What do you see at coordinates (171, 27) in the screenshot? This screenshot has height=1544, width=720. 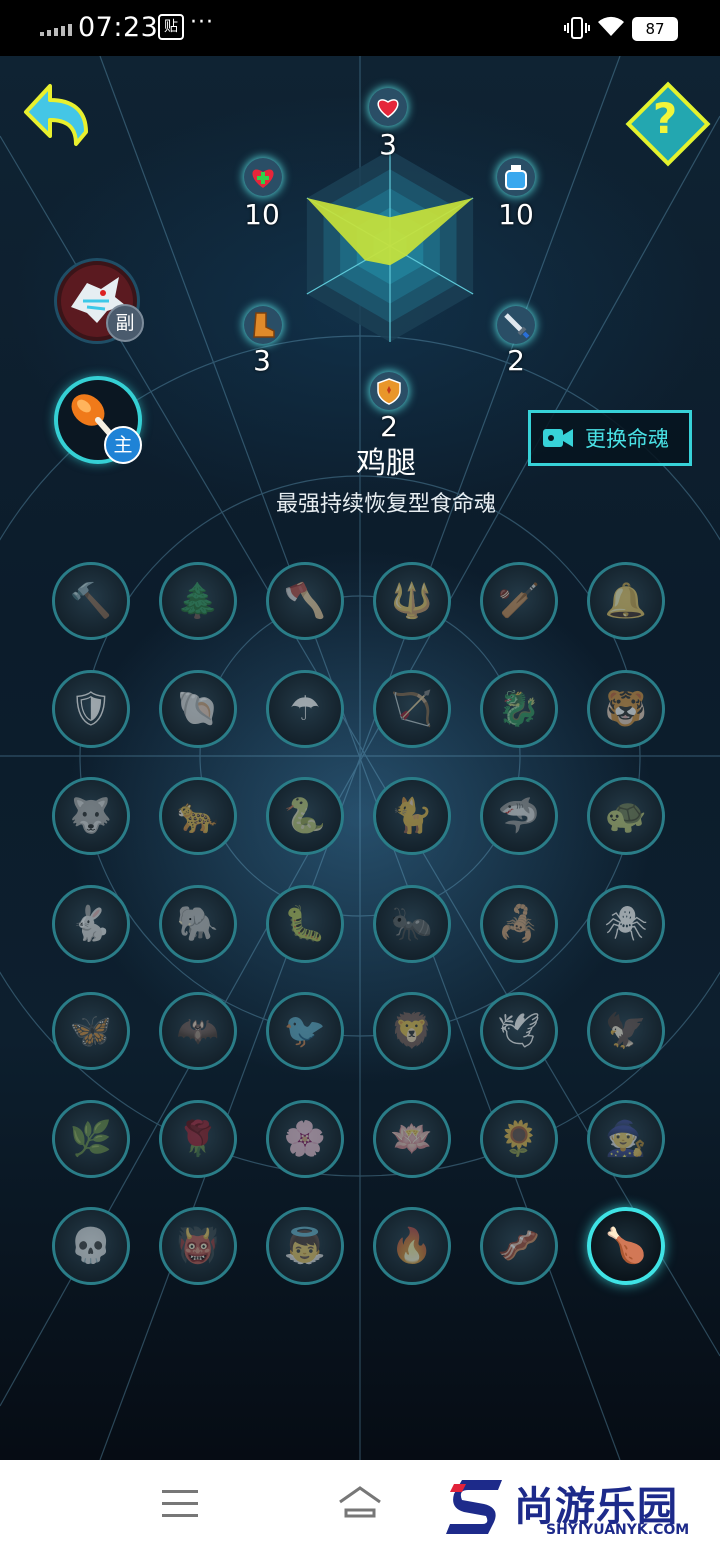 I see `notification-icon: 贴` at bounding box center [171, 27].